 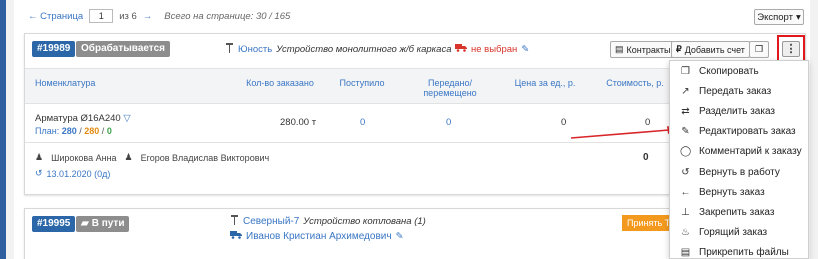 What do you see at coordinates (747, 132) in the screenshot?
I see `menu-item-label: Редактировать заказ` at bounding box center [747, 132].